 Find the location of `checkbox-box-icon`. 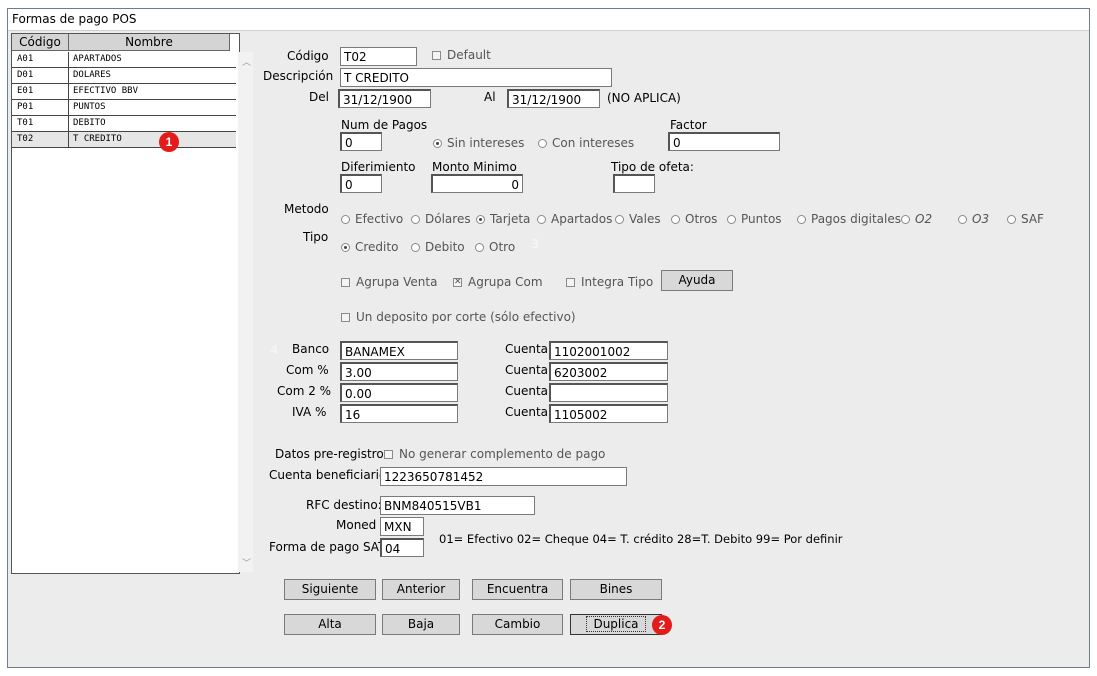

checkbox-box-icon is located at coordinates (345, 282).